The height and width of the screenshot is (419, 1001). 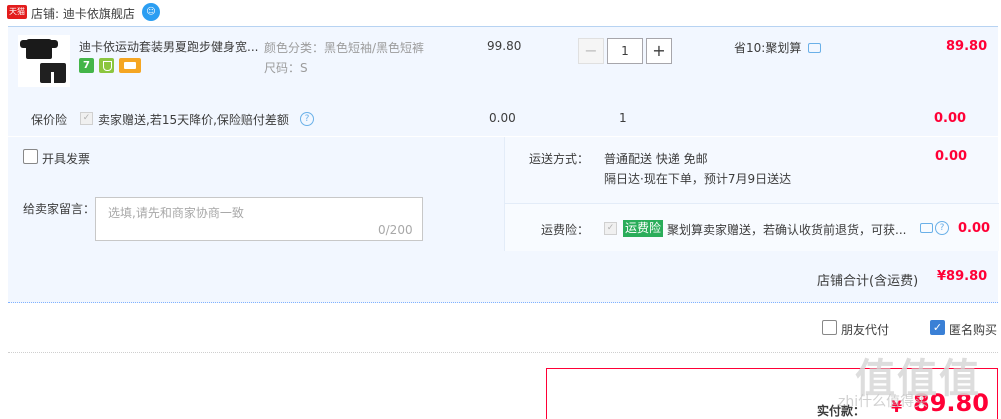 What do you see at coordinates (623, 118) in the screenshot?
I see `insurance-quantity: 1` at bounding box center [623, 118].